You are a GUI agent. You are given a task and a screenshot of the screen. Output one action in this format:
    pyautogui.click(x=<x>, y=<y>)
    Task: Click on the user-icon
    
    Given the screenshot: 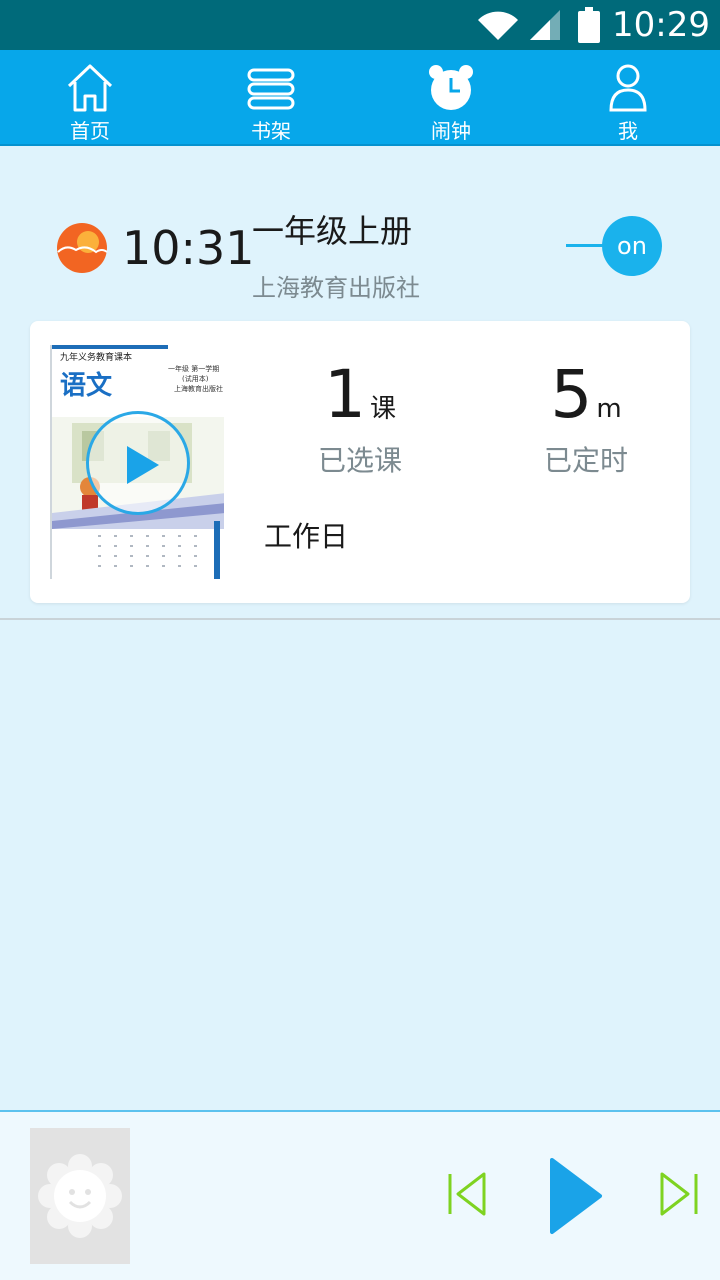 What is the action you would take?
    pyautogui.click(x=628, y=88)
    